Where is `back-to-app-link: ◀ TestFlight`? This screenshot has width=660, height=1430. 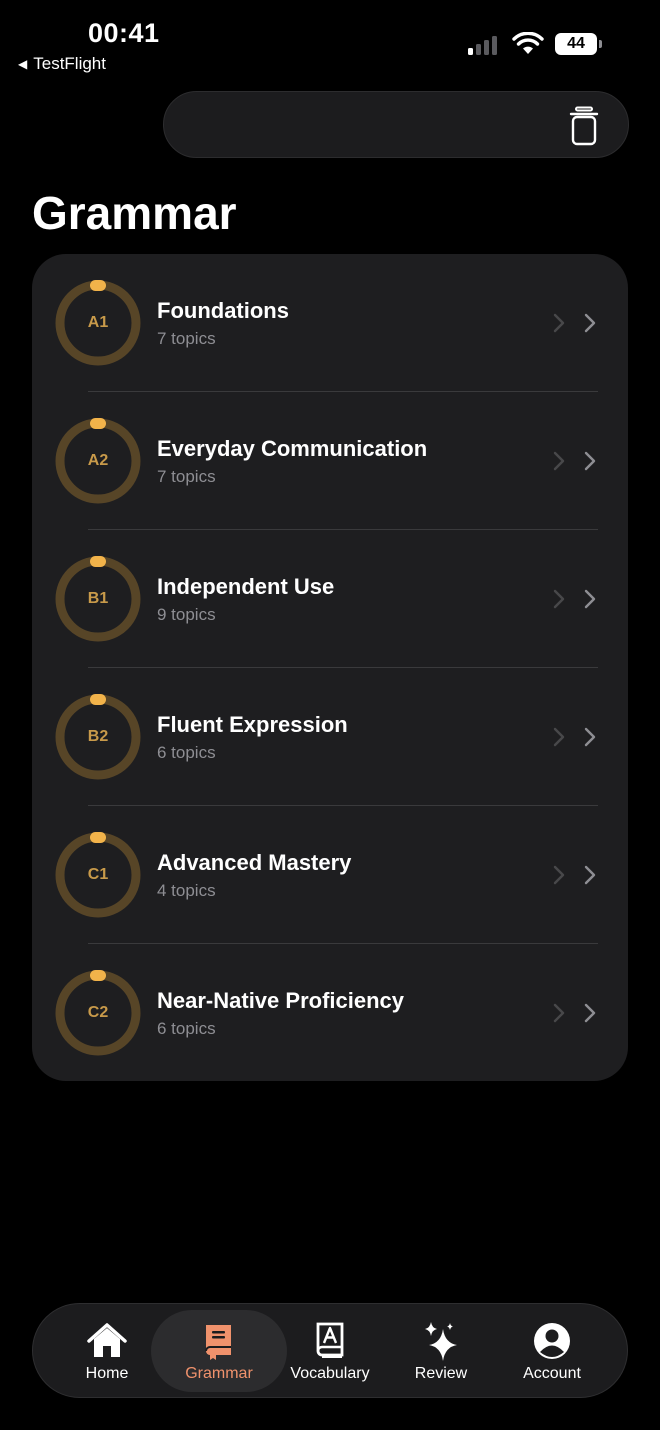
back-to-app-link: ◀ TestFlight is located at coordinates (62, 64).